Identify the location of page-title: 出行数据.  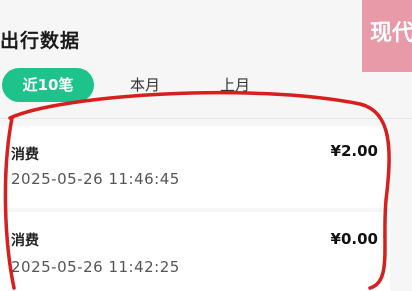
(40, 41).